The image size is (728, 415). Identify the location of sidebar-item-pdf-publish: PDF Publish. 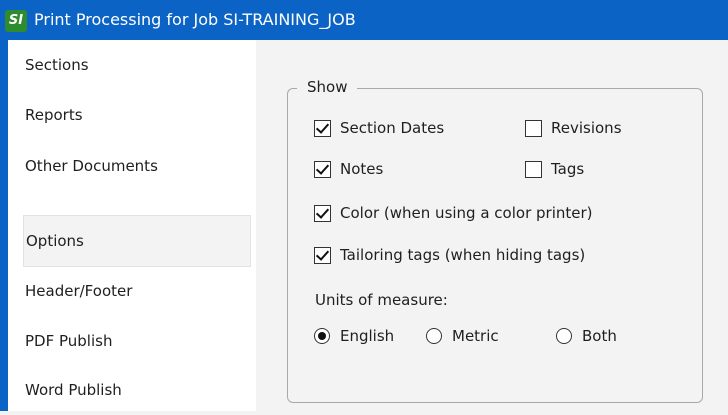
(137, 341).